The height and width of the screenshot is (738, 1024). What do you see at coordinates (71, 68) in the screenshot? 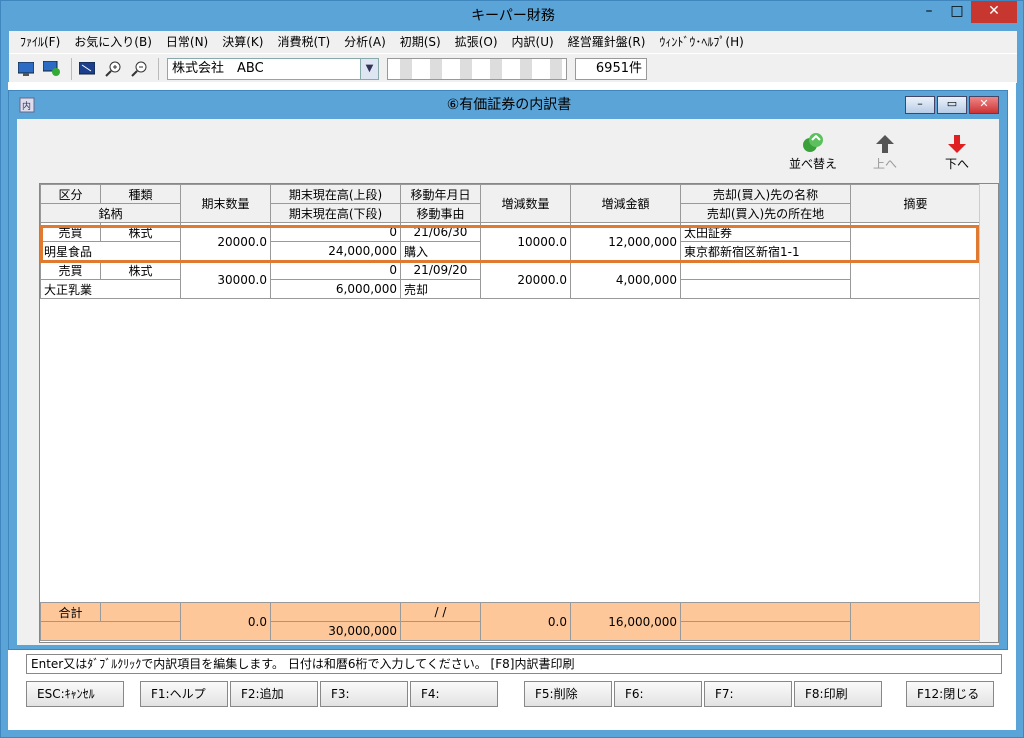
I see `toolbar-separator` at bounding box center [71, 68].